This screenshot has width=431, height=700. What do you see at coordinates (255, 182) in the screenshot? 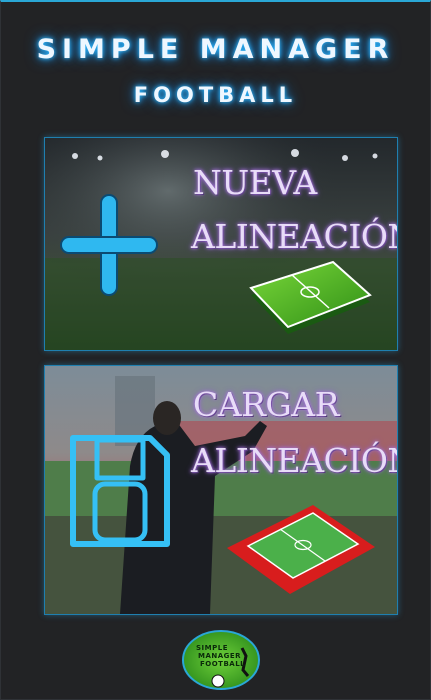
I see `new-lineup-label-line1: NUEVA` at bounding box center [255, 182].